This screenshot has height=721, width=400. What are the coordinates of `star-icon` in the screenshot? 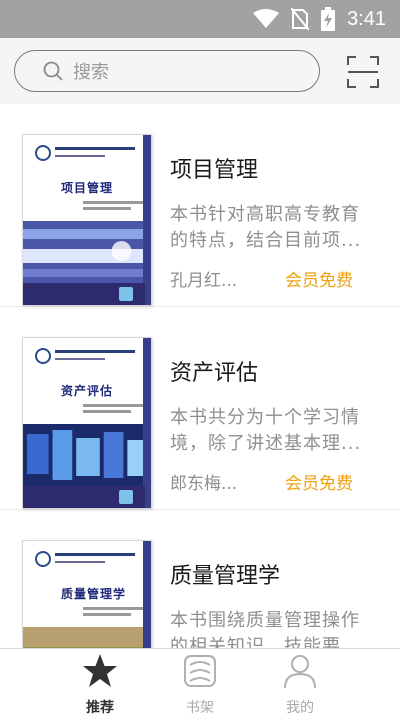 It's located at (100, 670).